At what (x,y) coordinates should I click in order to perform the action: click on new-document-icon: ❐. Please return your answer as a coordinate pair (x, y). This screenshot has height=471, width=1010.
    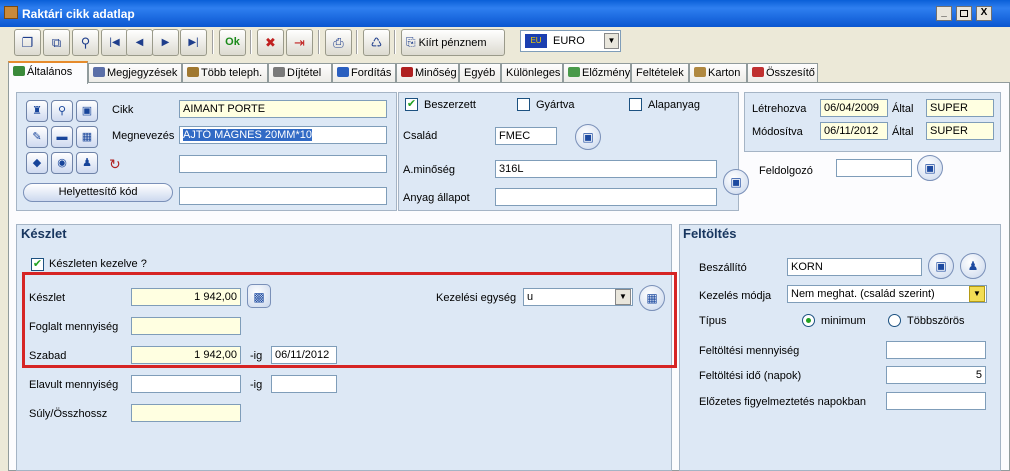
    Looking at the image, I should click on (27, 42).